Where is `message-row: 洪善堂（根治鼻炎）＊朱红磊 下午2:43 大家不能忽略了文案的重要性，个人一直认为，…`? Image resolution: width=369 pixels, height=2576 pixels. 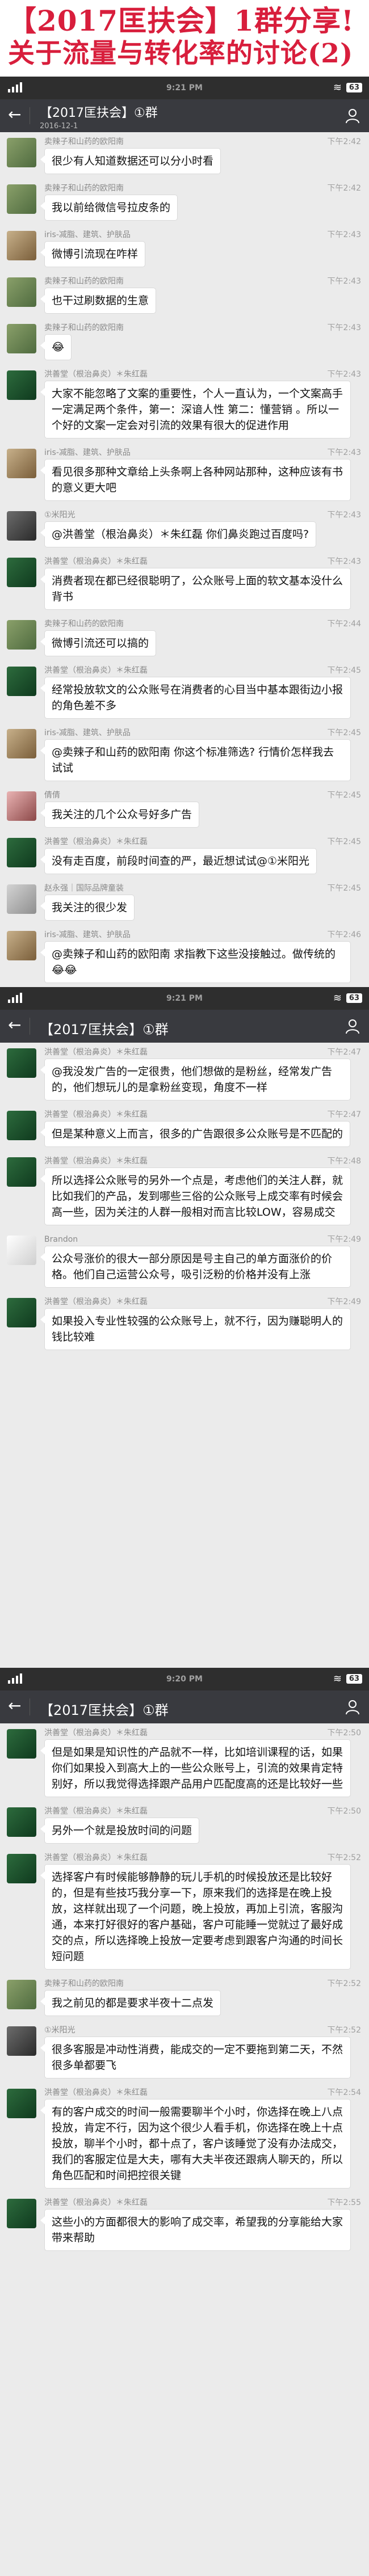
message-row: 洪善堂（根治鼻炎）＊朱红磊 下午2:43 大家不能忽略了文案的重要性，个人一直认为，… is located at coordinates (184, 403).